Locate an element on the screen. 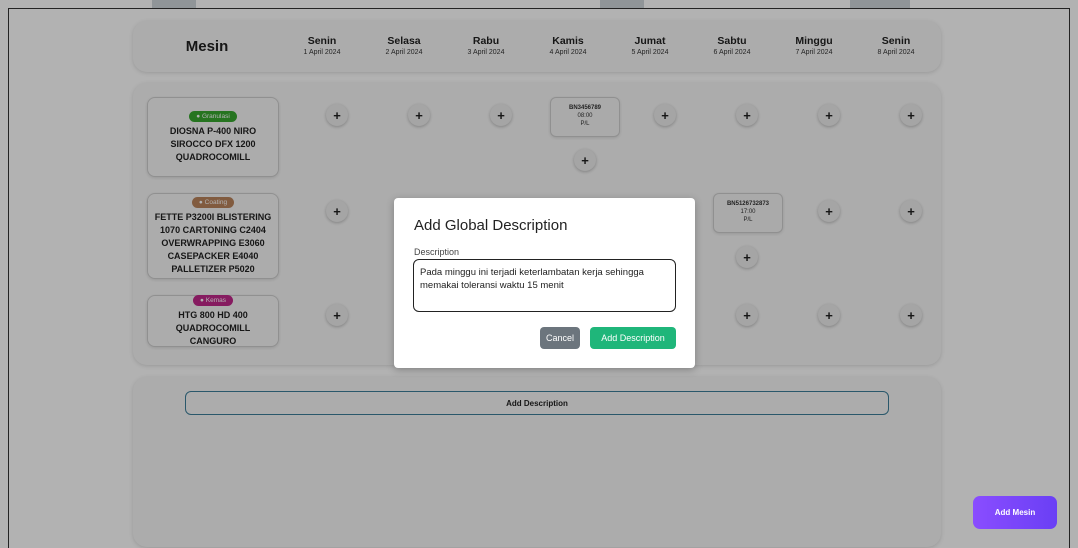  cancel-button: Cancel is located at coordinates (560, 338).